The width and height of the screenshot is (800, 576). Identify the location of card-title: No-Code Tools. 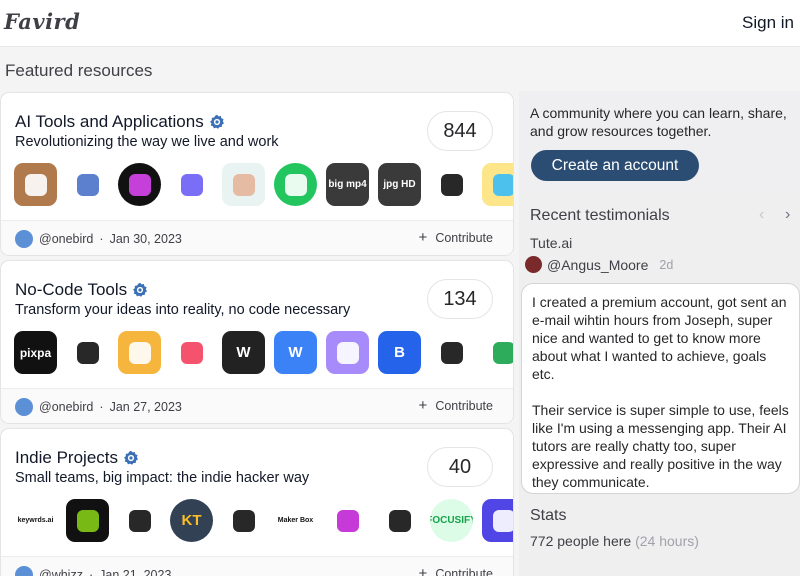
(81, 290).